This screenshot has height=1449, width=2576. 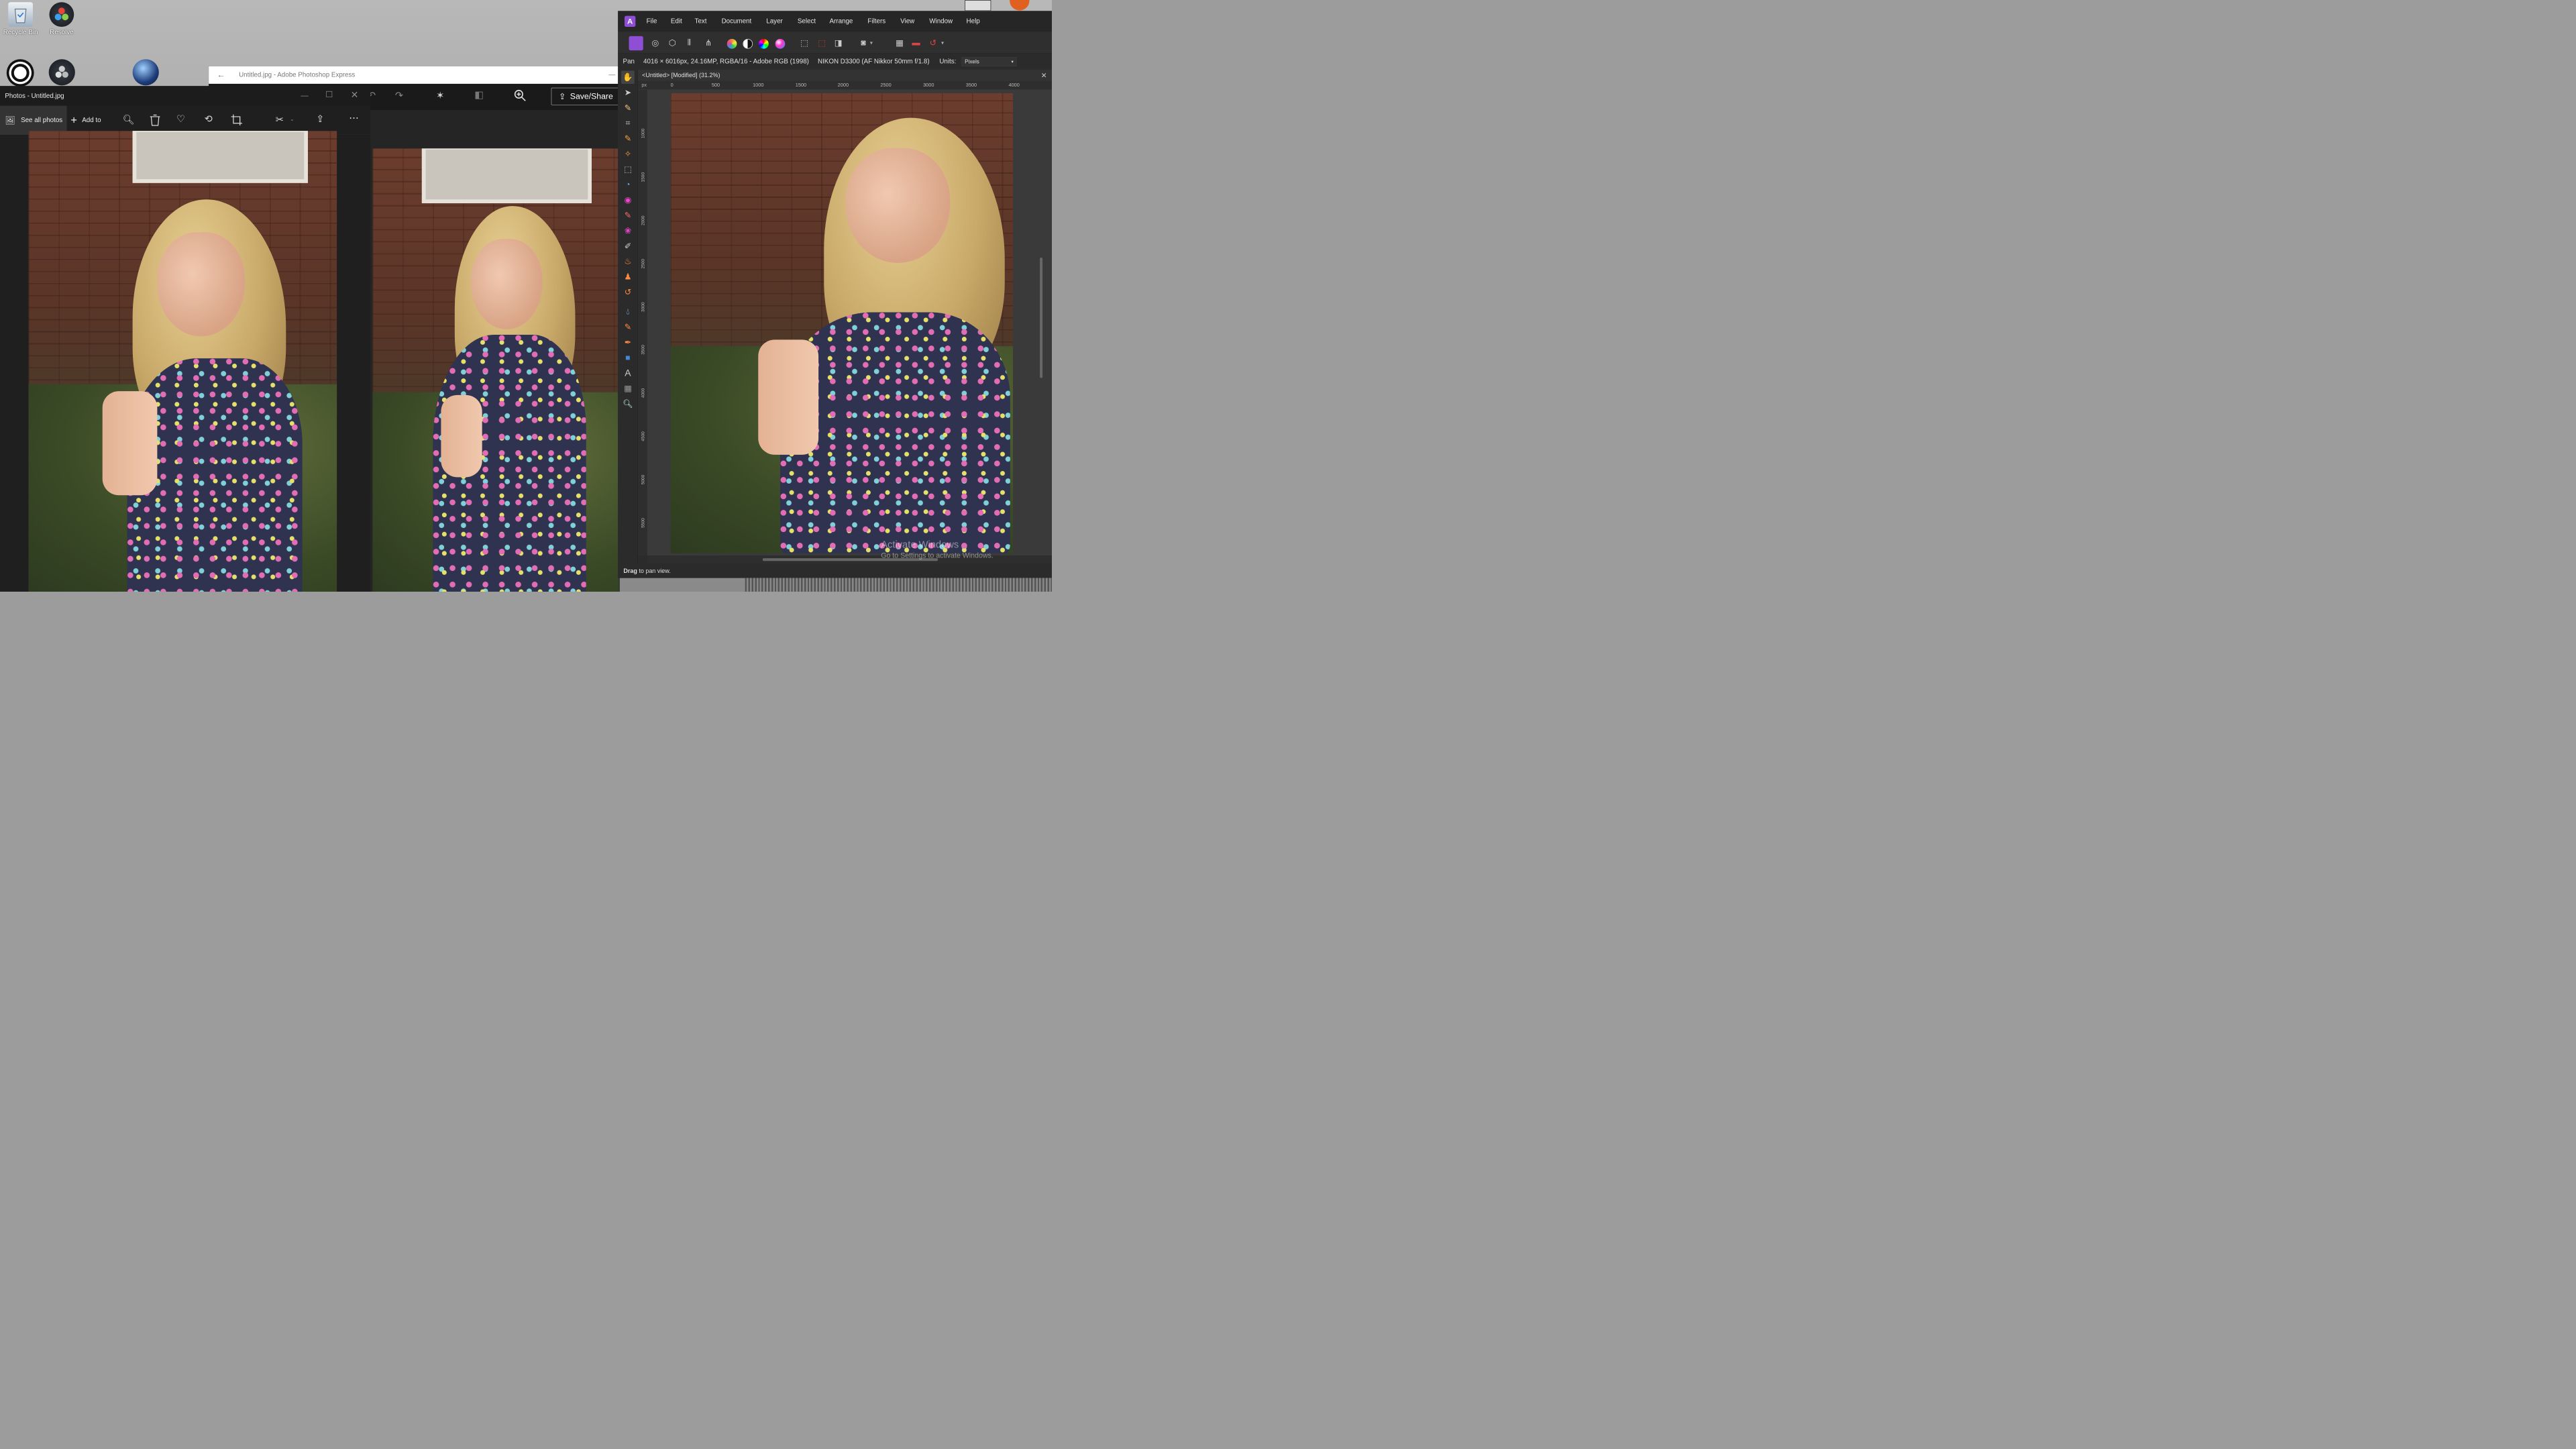 What do you see at coordinates (863, 43) in the screenshot?
I see `quick-mask-icon: ◙` at bounding box center [863, 43].